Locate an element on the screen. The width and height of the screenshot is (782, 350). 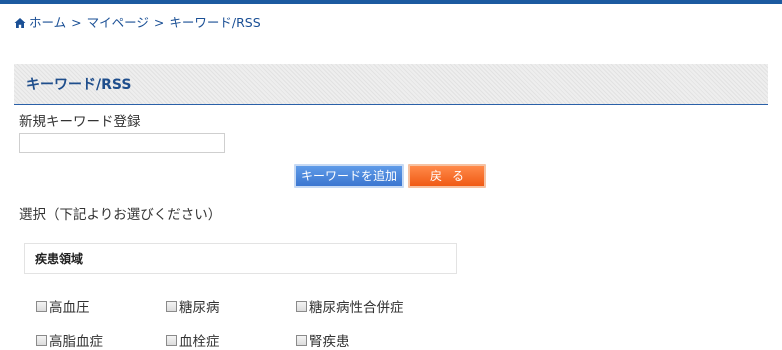
breadcrumb-mypage-link: マイページ is located at coordinates (118, 23).